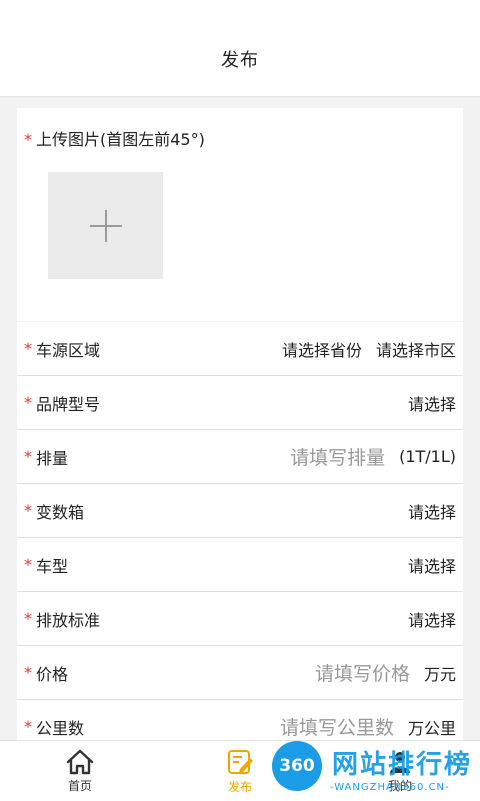 The image size is (480, 801). What do you see at coordinates (399, 785) in the screenshot?
I see `tab-mine-label: 我的` at bounding box center [399, 785].